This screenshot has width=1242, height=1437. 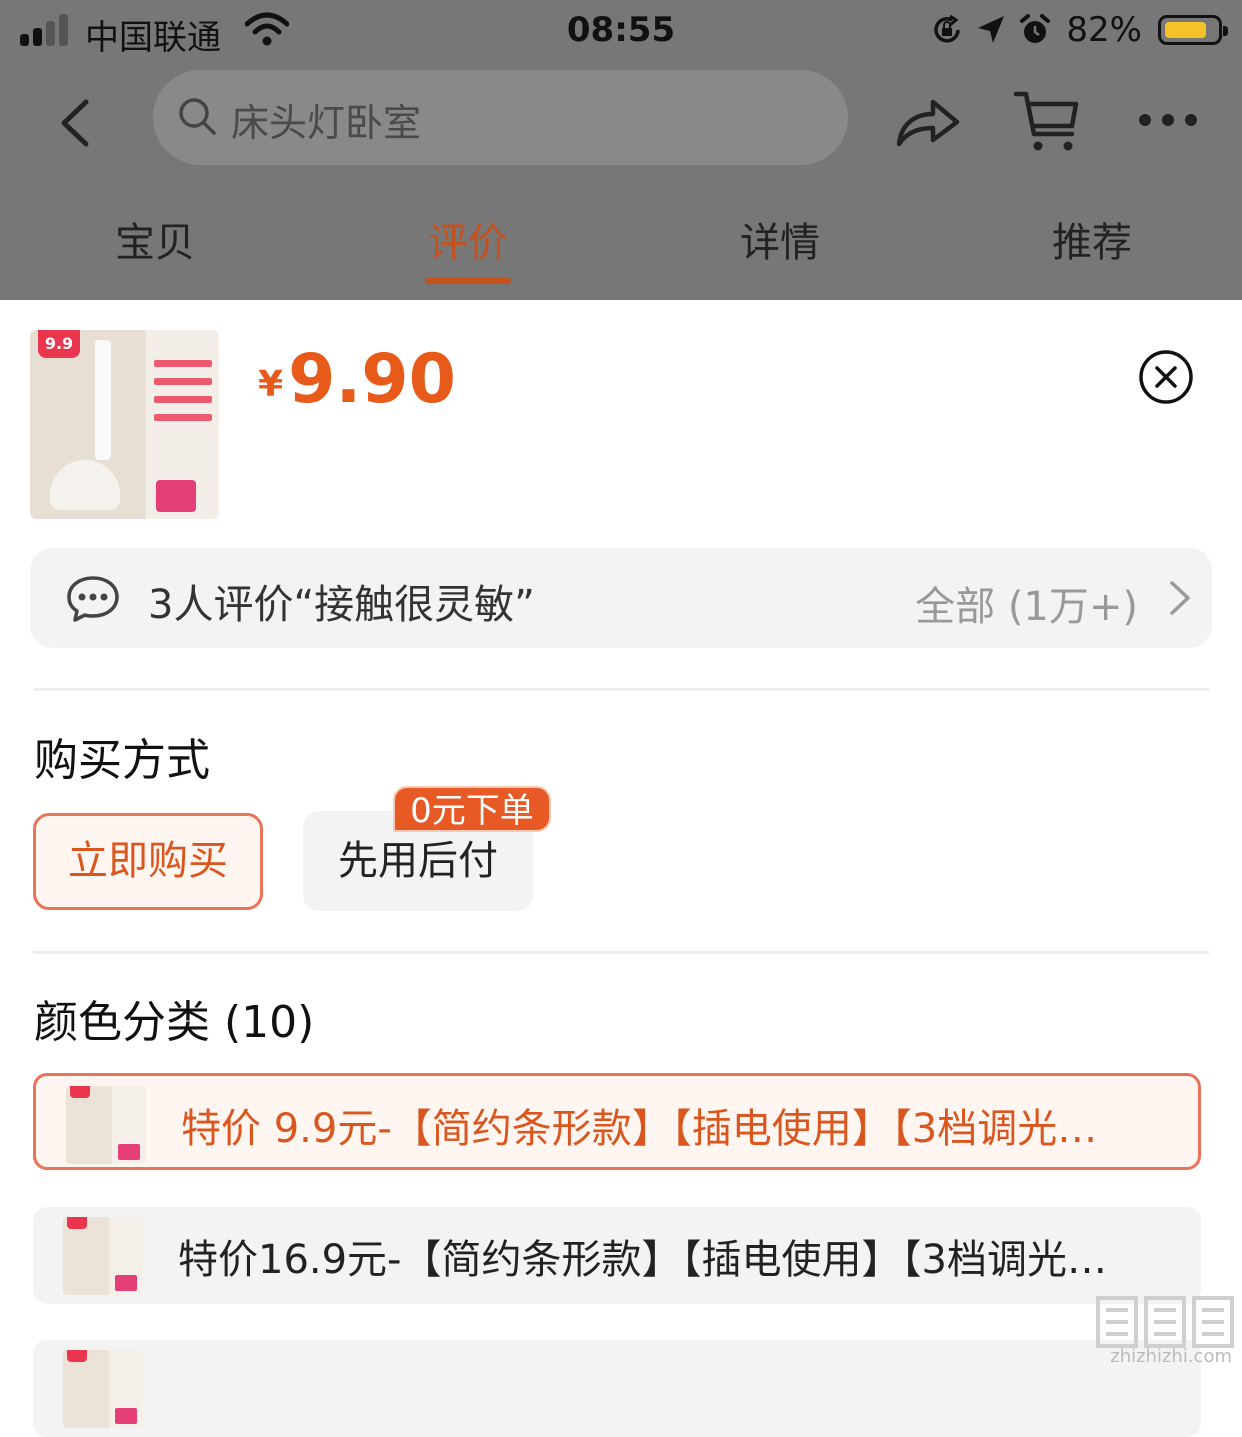 I want to click on close-icon, so click(x=1166, y=377).